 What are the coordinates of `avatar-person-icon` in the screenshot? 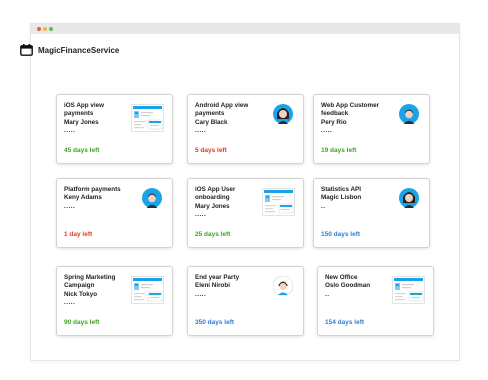 It's located at (283, 286).